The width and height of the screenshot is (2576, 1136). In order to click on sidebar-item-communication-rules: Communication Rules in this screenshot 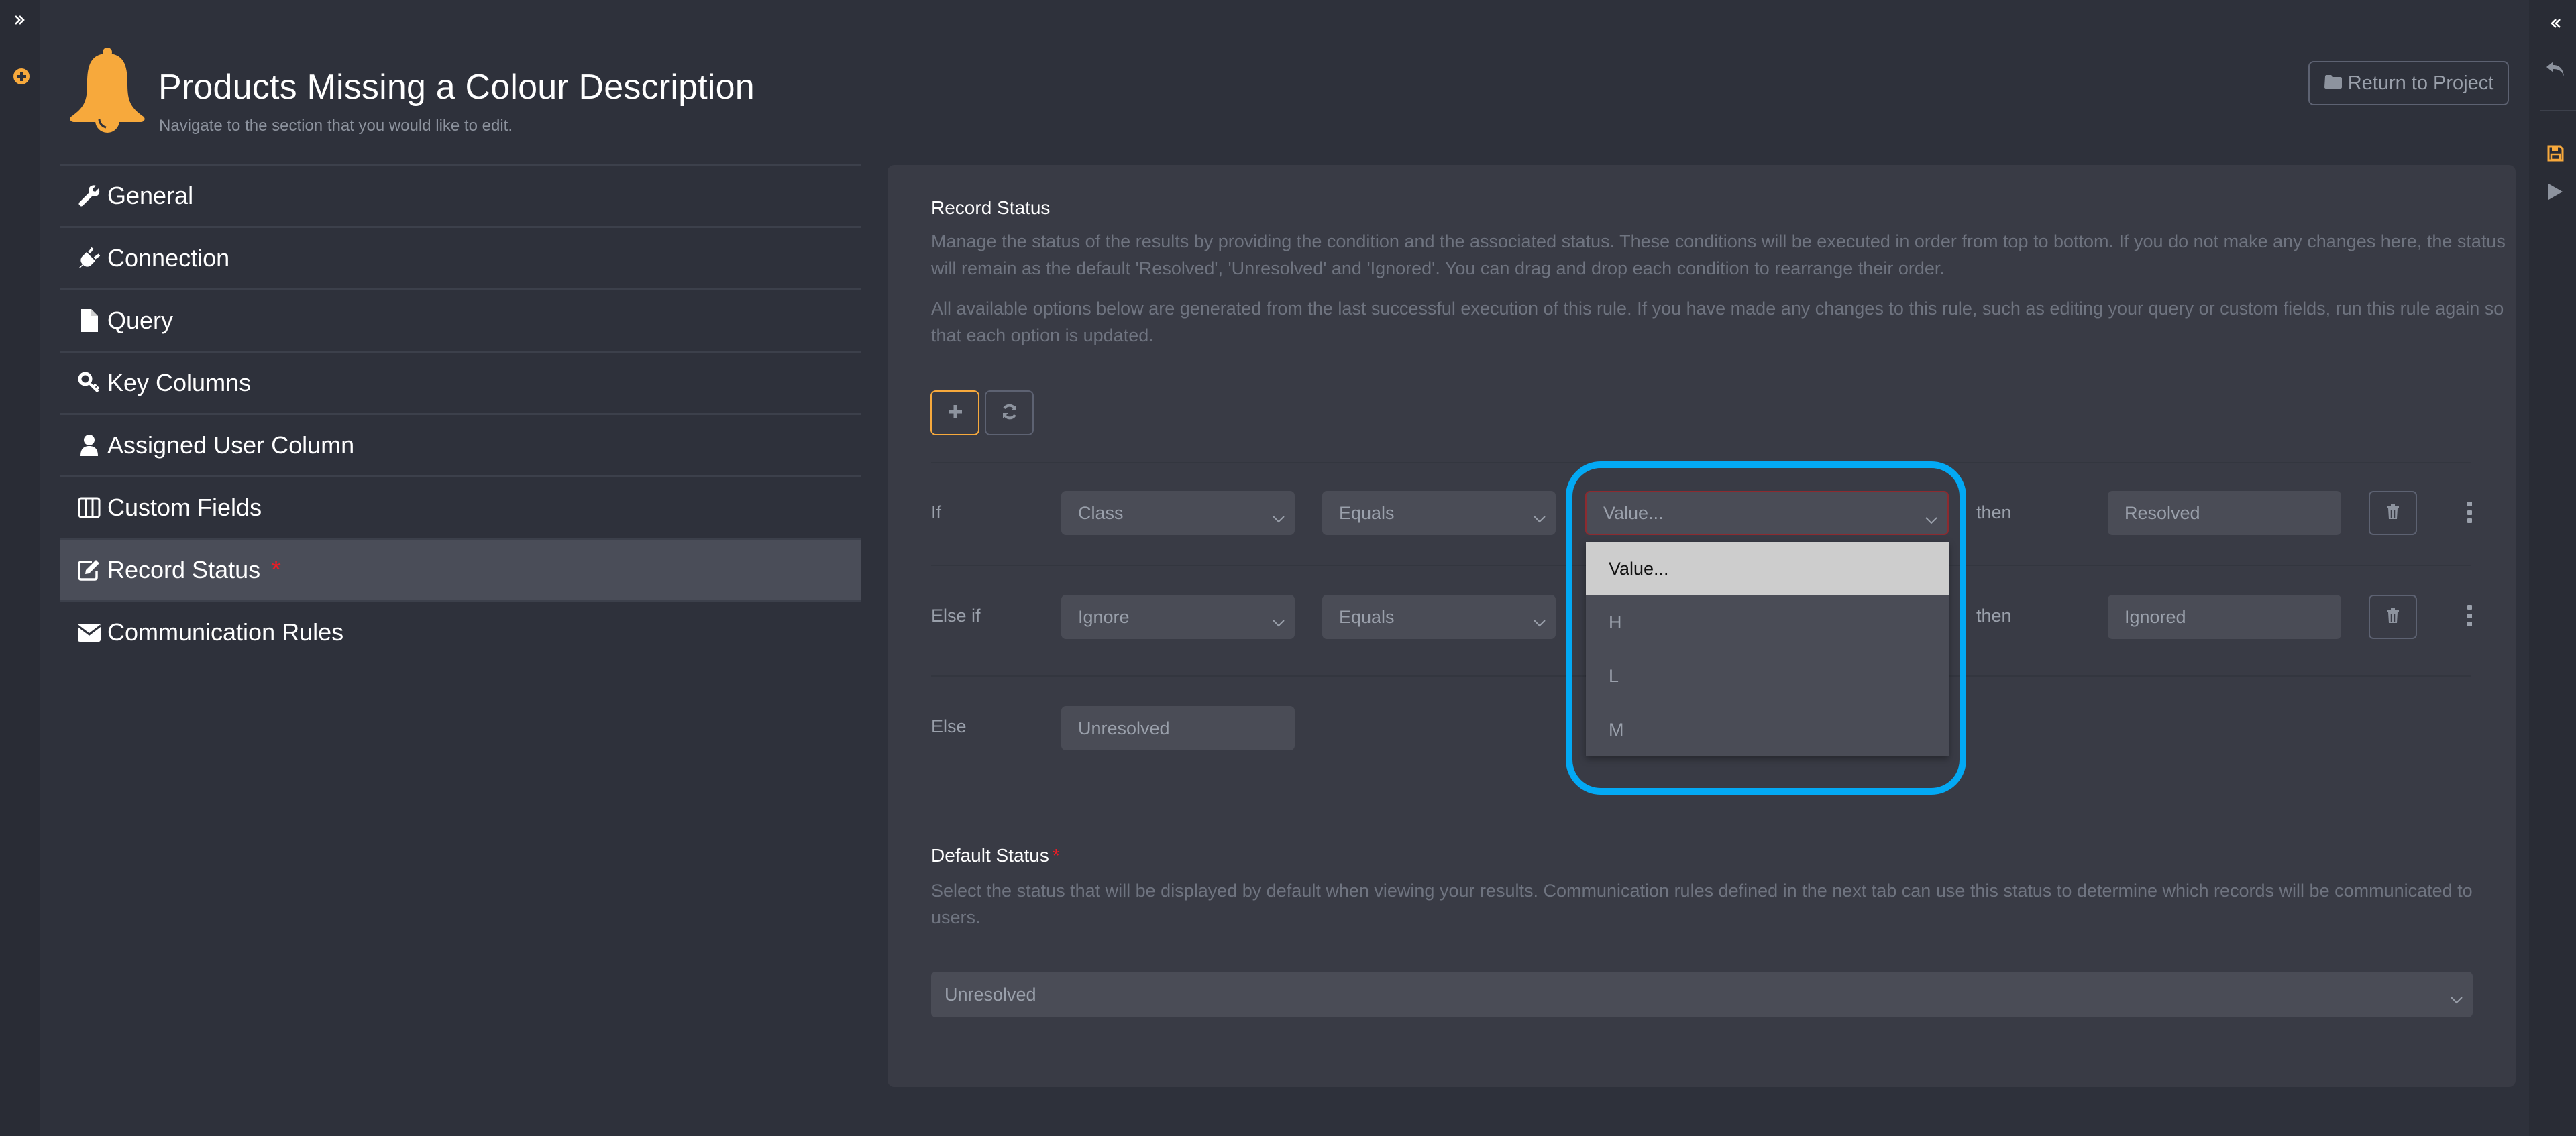, I will do `click(460, 631)`.